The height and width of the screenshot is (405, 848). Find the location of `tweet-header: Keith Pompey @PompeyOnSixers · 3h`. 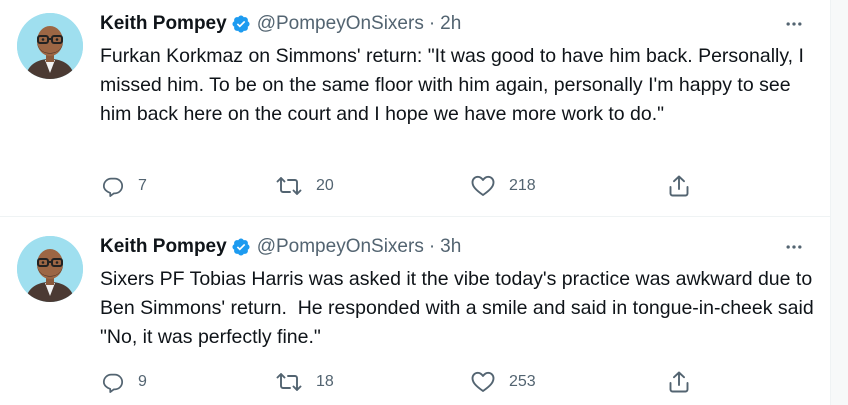

tweet-header: Keith Pompey @PompeyOnSixers · 3h is located at coordinates (280, 247).